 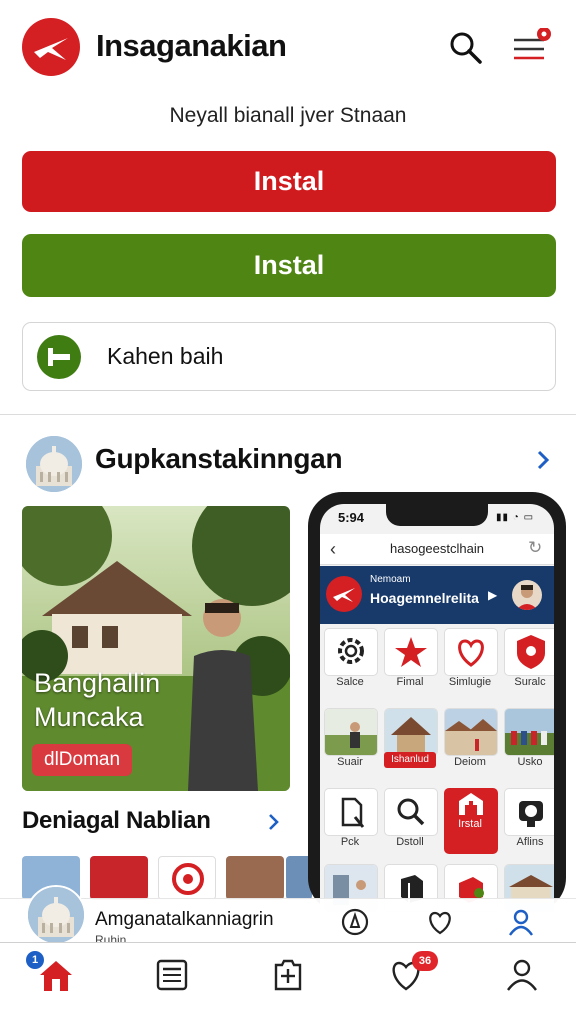 I want to click on play-icon: ▶, so click(x=492, y=595).